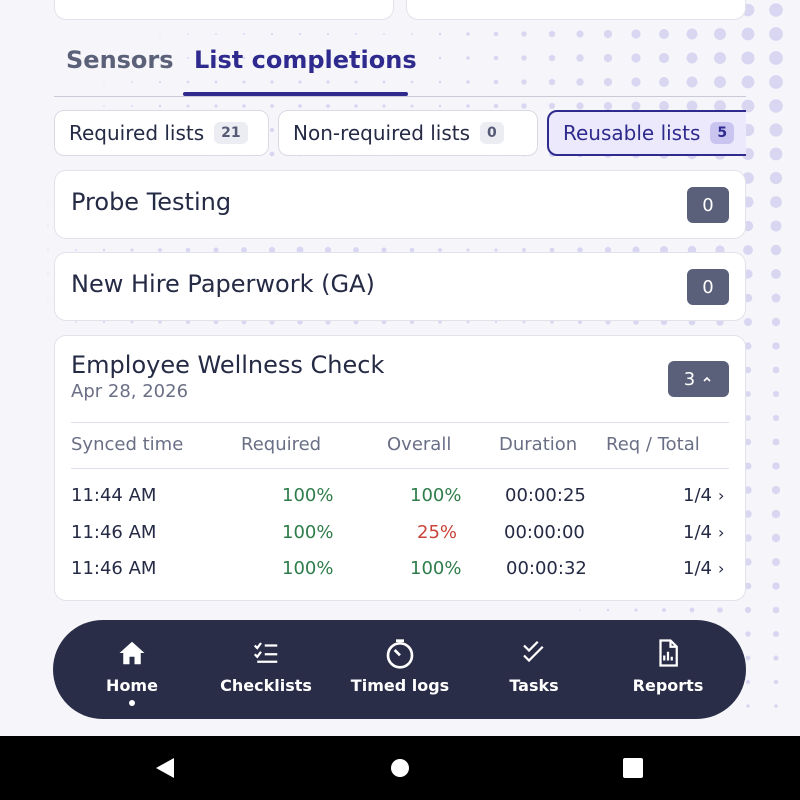  I want to click on nav-timed-logs: Timed logs, so click(400, 669).